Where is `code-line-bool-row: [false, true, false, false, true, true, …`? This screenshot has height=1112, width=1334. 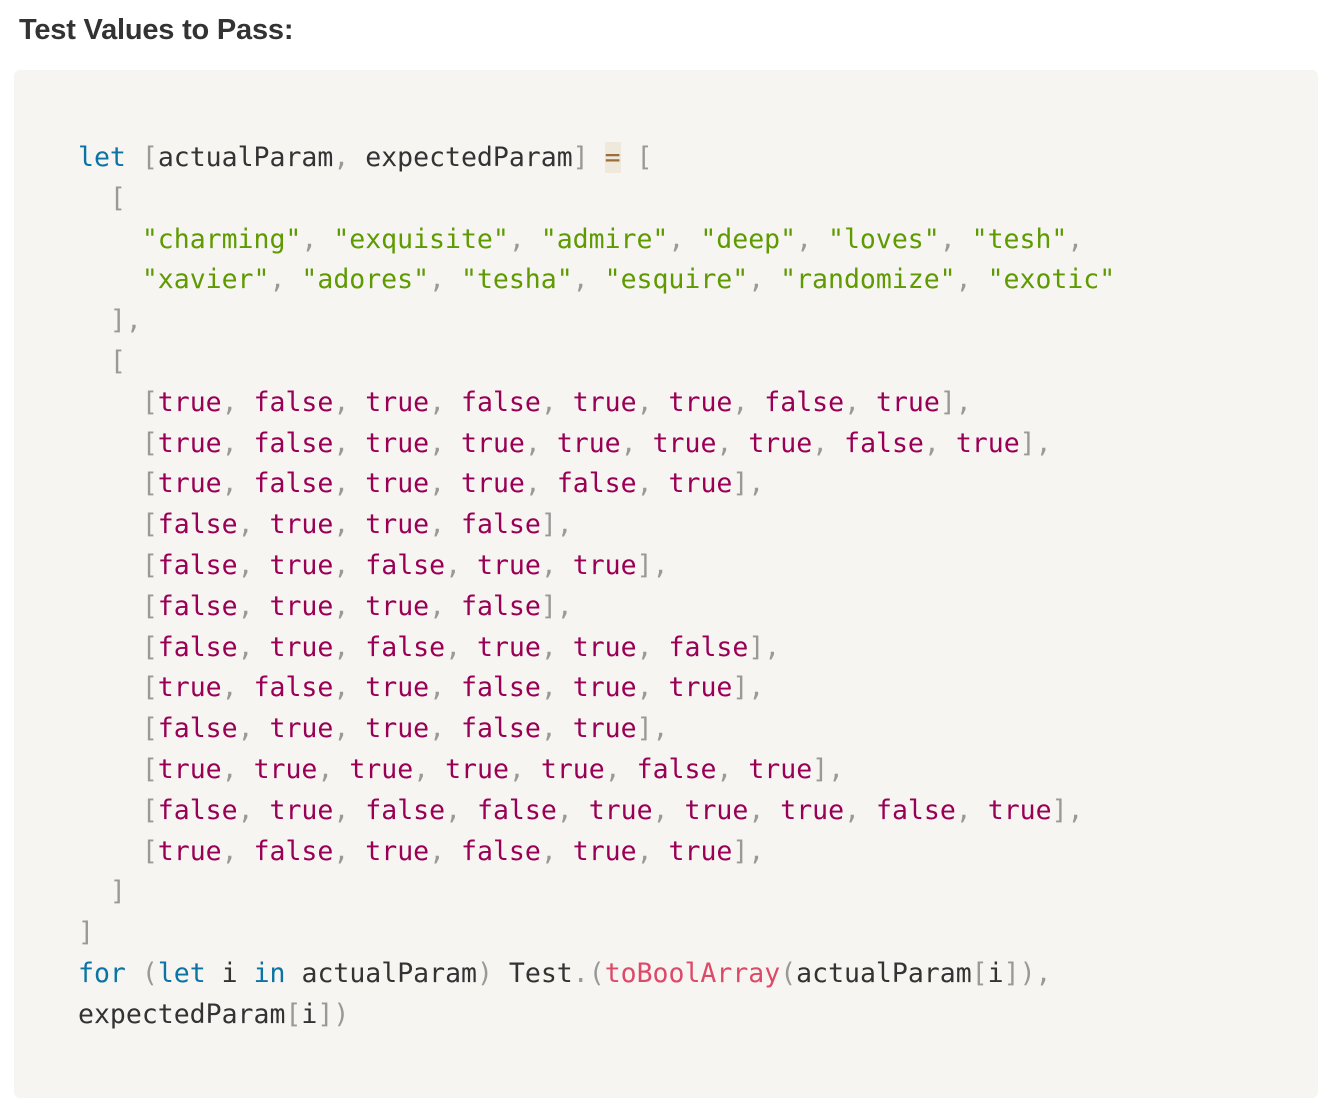 code-line-bool-row: [false, true, false, false, true, true, … is located at coordinates (596, 811).